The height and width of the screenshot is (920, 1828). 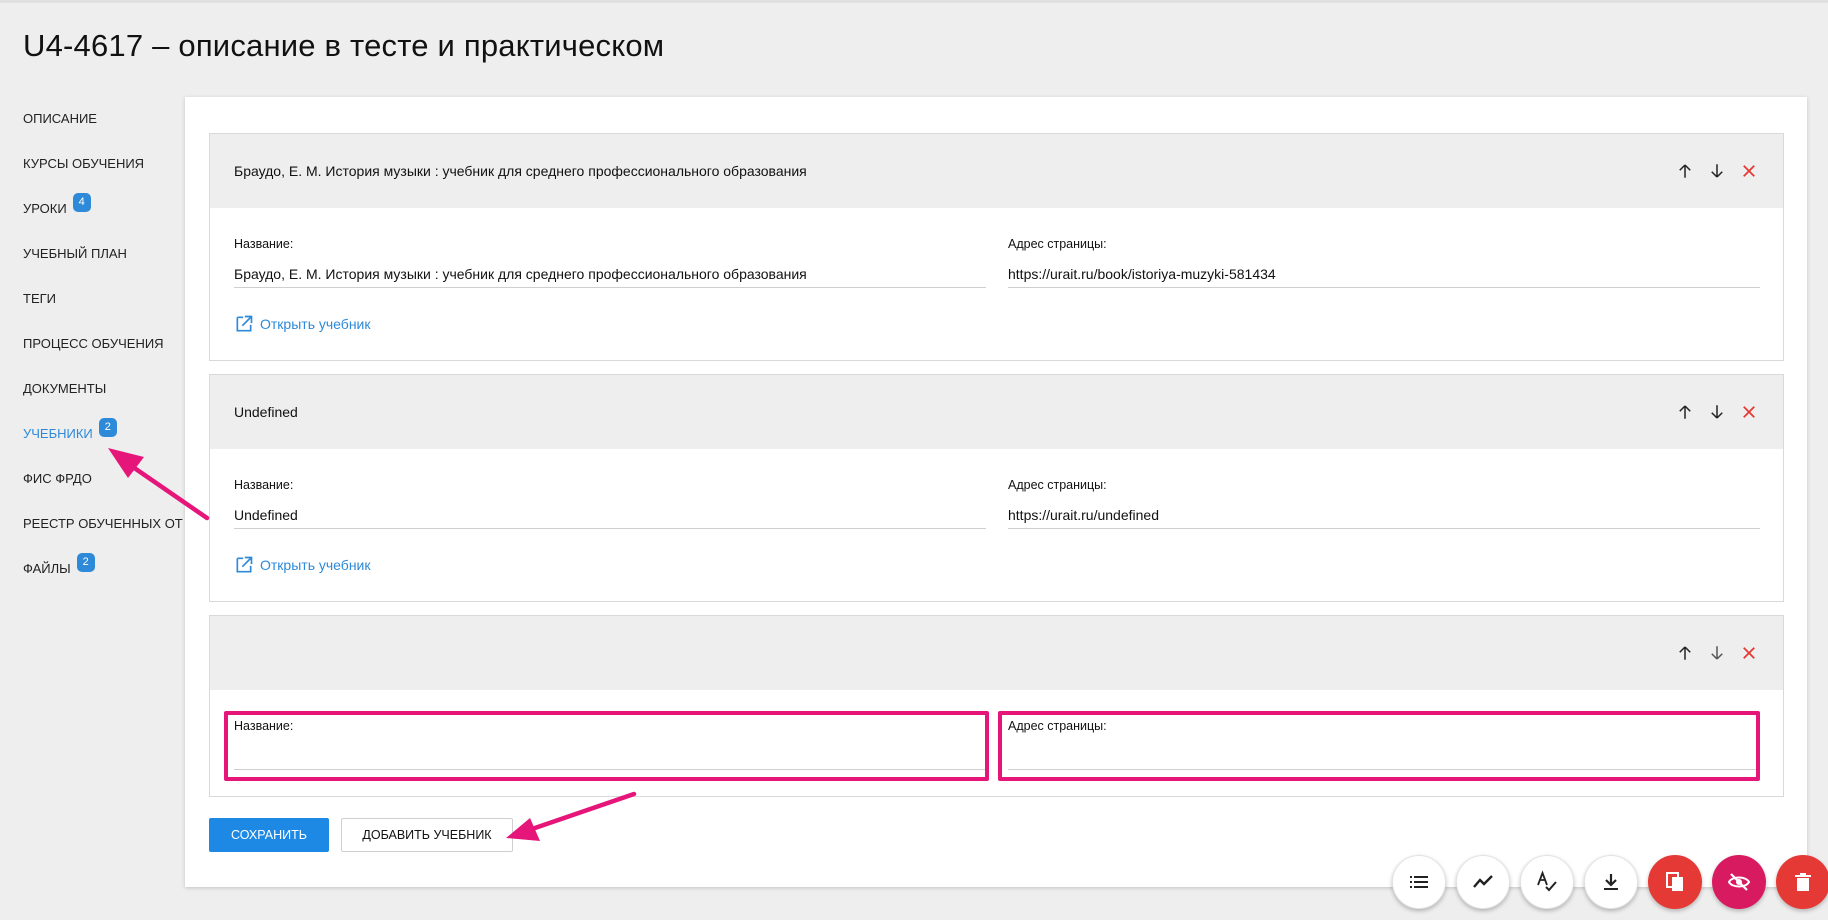 What do you see at coordinates (60, 118) in the screenshot?
I see `sidebar-item-label: ОПИСАНИЕ` at bounding box center [60, 118].